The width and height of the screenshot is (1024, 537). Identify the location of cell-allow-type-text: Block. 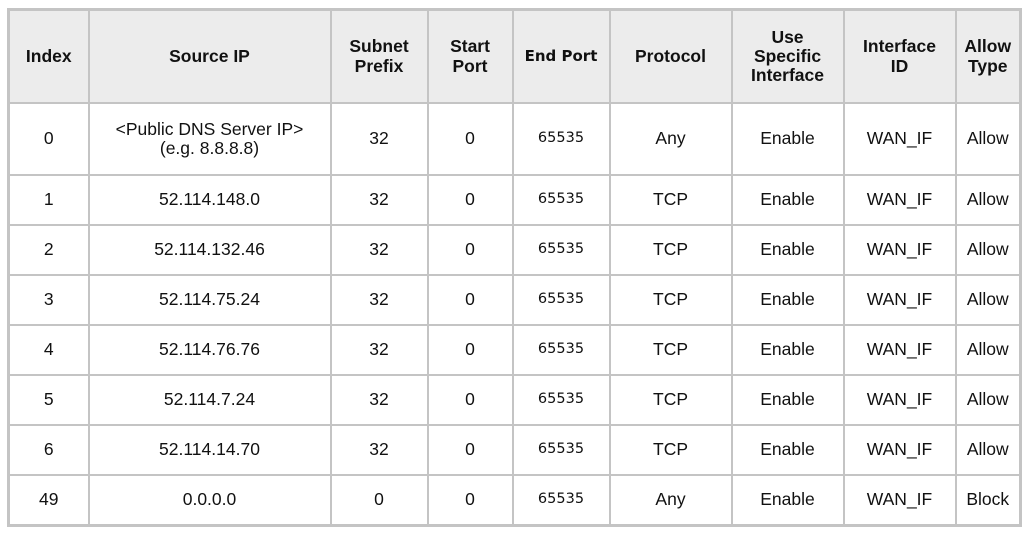
(988, 499).